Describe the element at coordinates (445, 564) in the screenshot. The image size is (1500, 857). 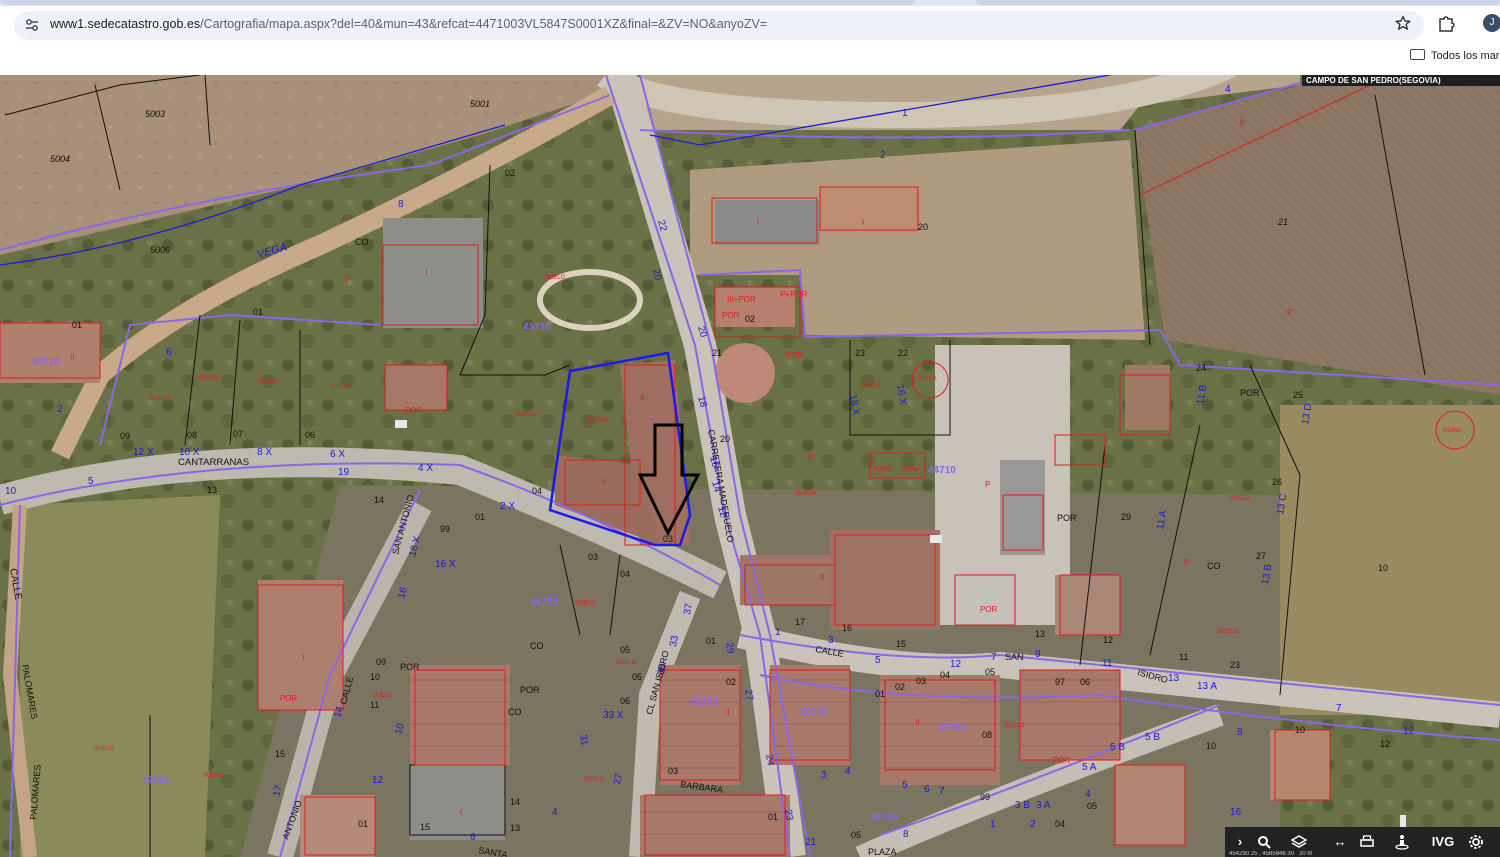
I see `street-number: 16 X` at that location.